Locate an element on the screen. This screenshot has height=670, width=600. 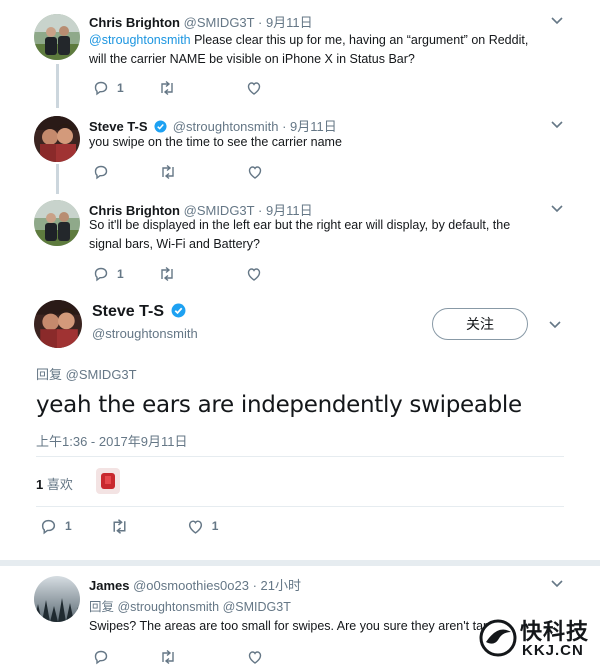
handle: @SMIDG3T is located at coordinates (219, 22).